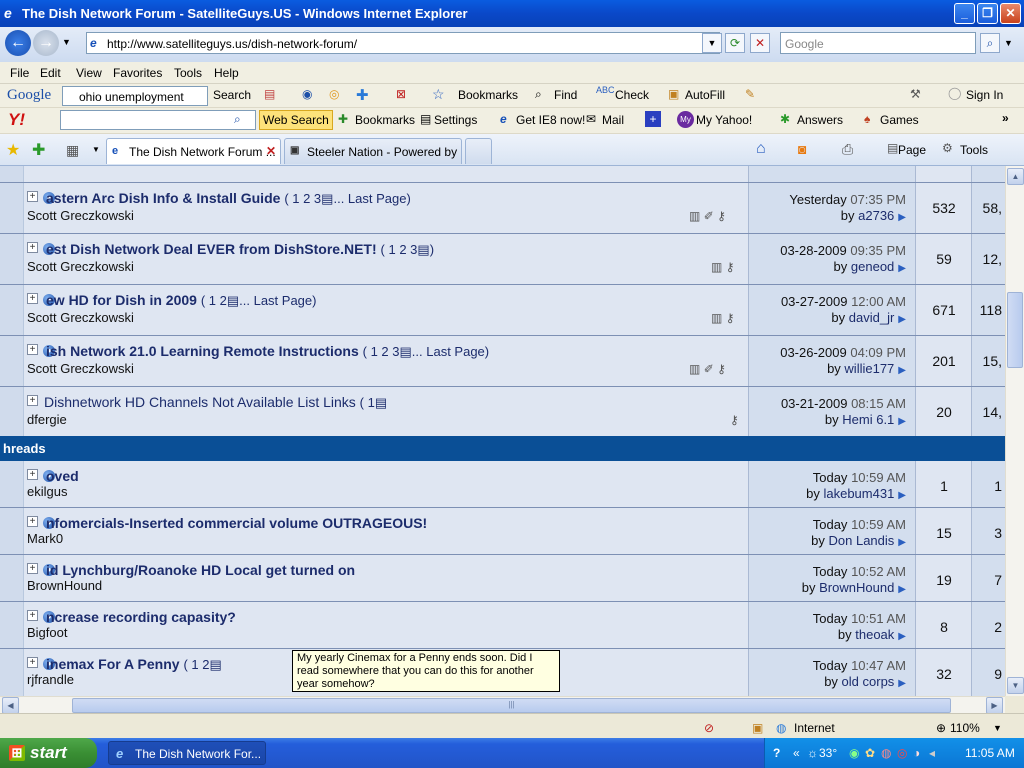 This screenshot has width=1024, height=768. I want to click on new-tab-button, so click(478, 151).